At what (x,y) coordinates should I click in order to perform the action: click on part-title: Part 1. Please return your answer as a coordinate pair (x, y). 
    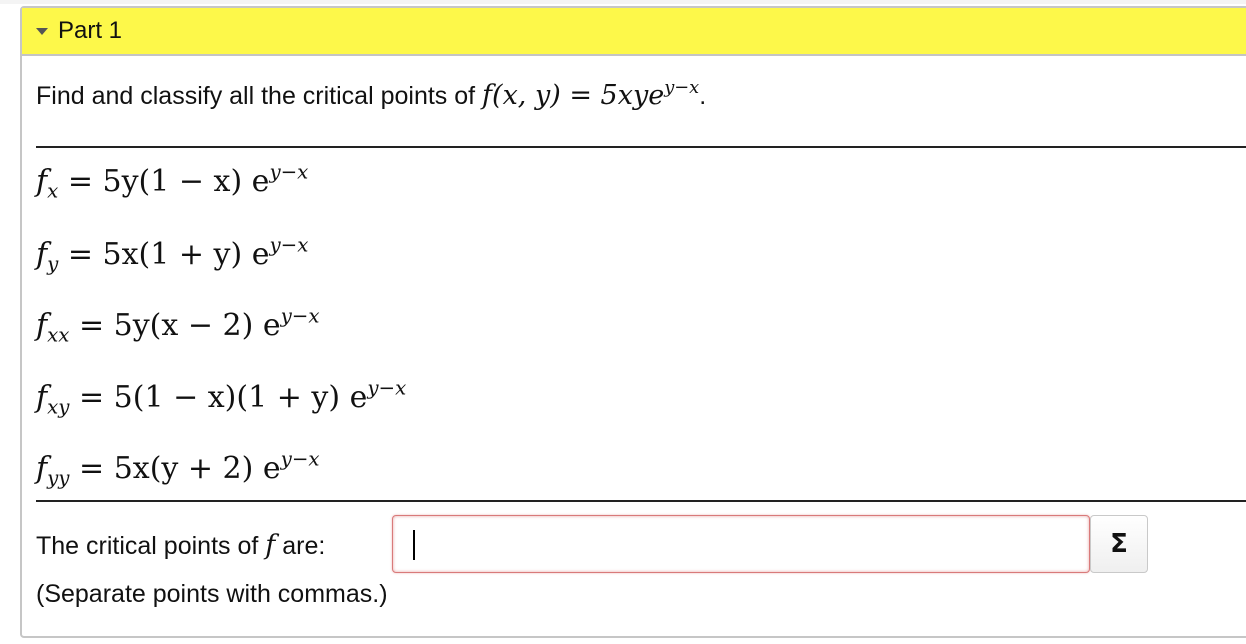
    Looking at the image, I should click on (90, 30).